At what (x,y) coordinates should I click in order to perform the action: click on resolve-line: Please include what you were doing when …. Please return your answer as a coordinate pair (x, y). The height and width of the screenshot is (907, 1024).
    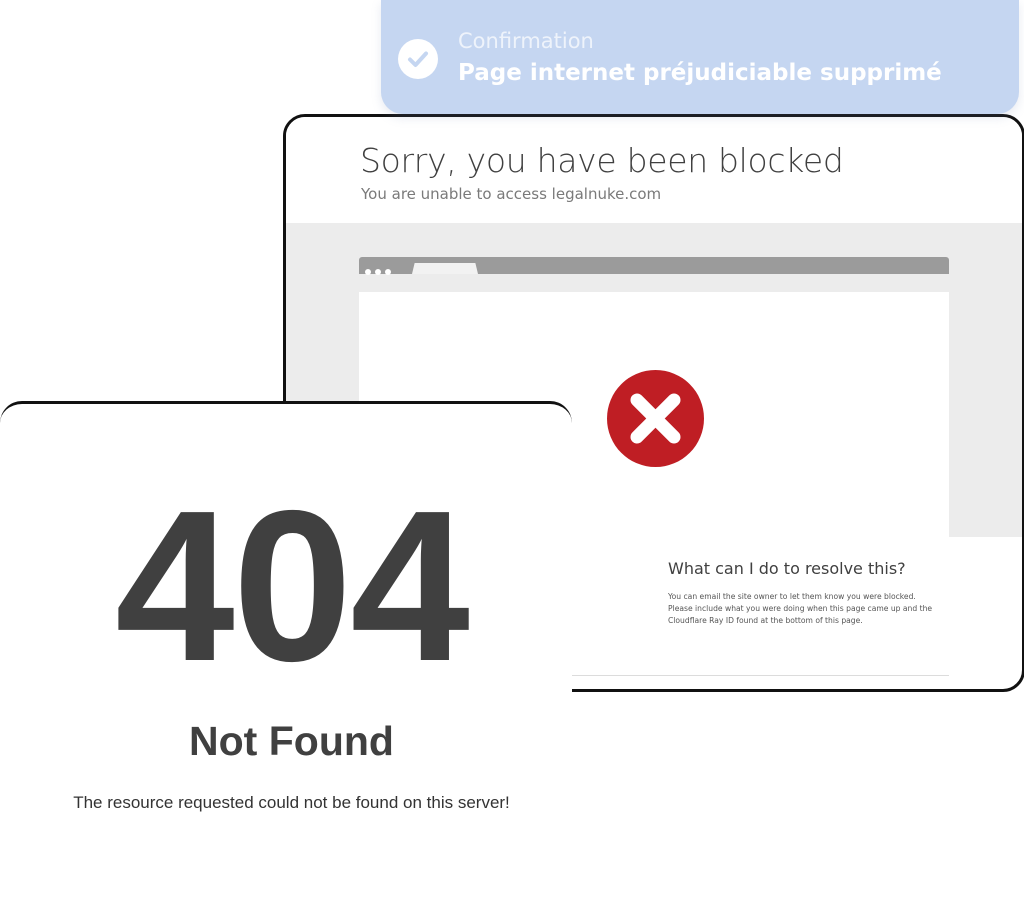
    Looking at the image, I should click on (800, 608).